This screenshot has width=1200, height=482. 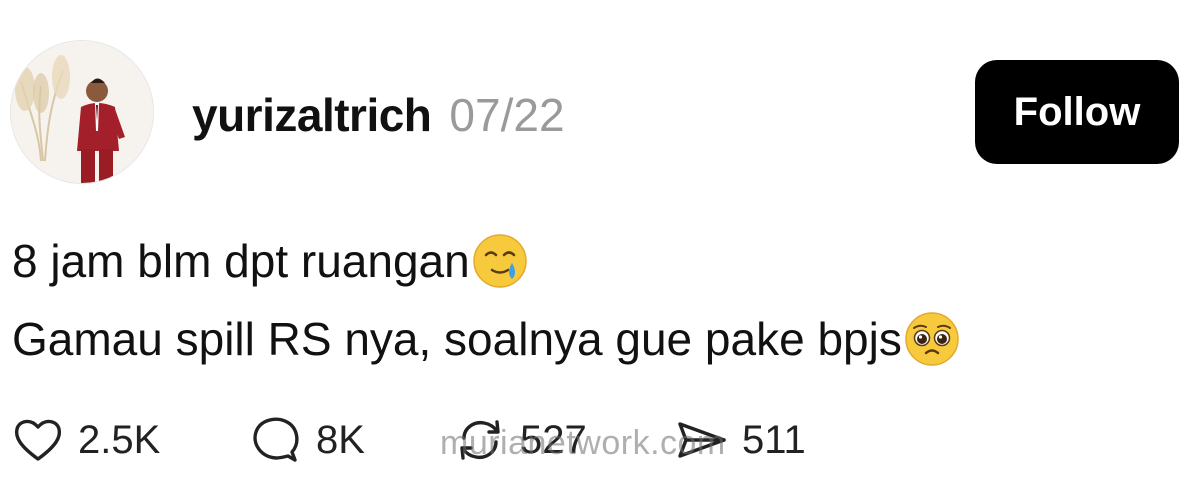 I want to click on send-icon, so click(x=702, y=440).